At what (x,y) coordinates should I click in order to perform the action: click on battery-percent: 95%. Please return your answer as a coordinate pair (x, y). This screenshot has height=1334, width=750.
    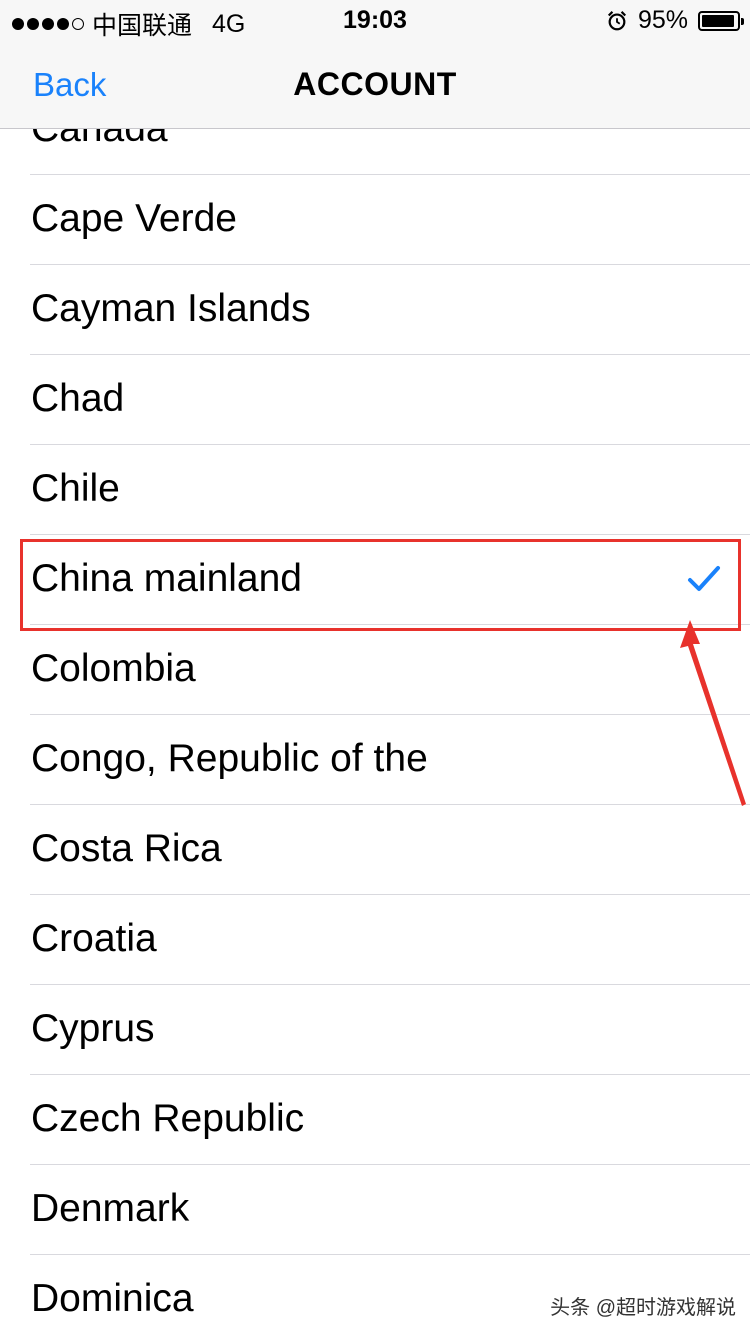
    Looking at the image, I should click on (662, 20).